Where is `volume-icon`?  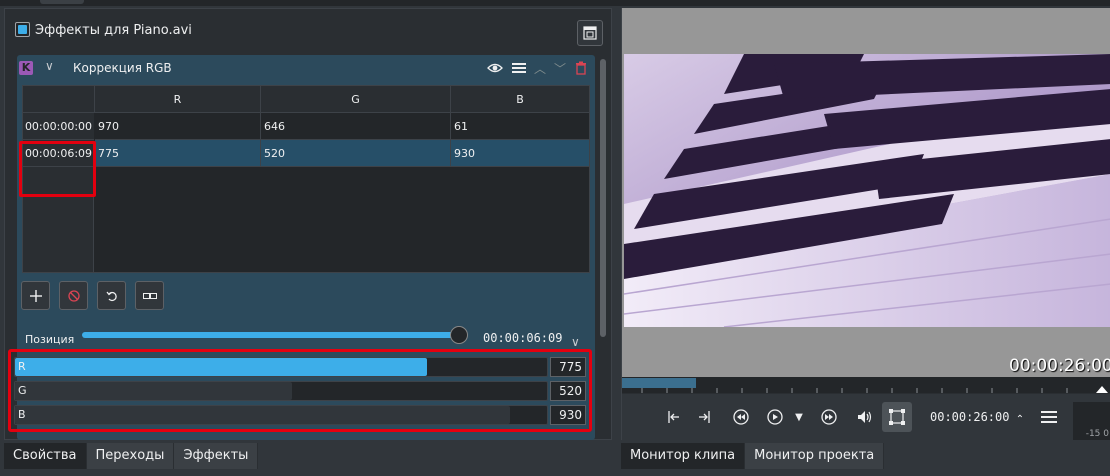
volume-icon is located at coordinates (865, 417).